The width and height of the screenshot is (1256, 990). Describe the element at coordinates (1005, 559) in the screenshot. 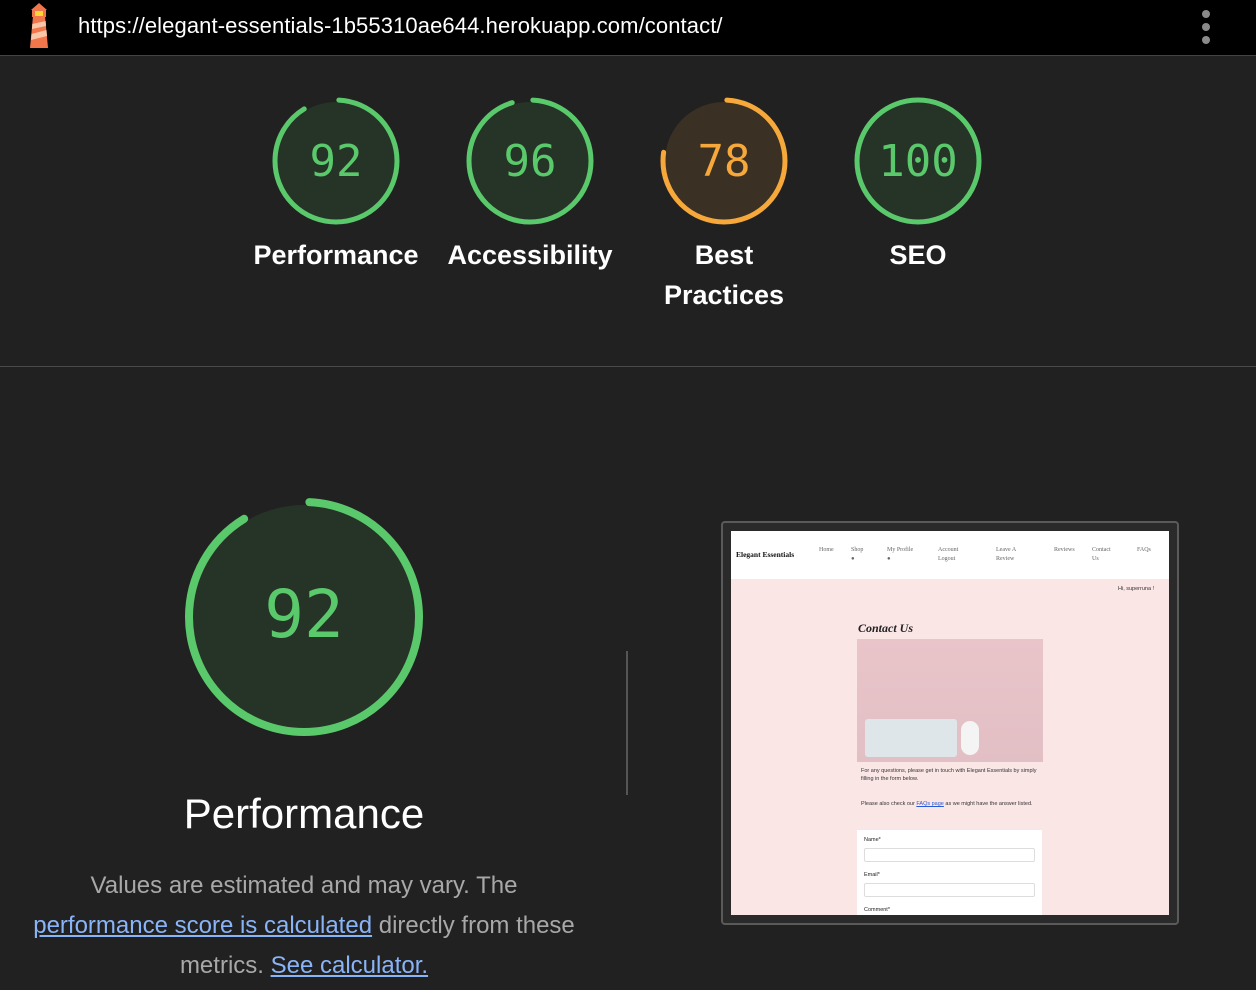

I see `nav-label: Review` at that location.